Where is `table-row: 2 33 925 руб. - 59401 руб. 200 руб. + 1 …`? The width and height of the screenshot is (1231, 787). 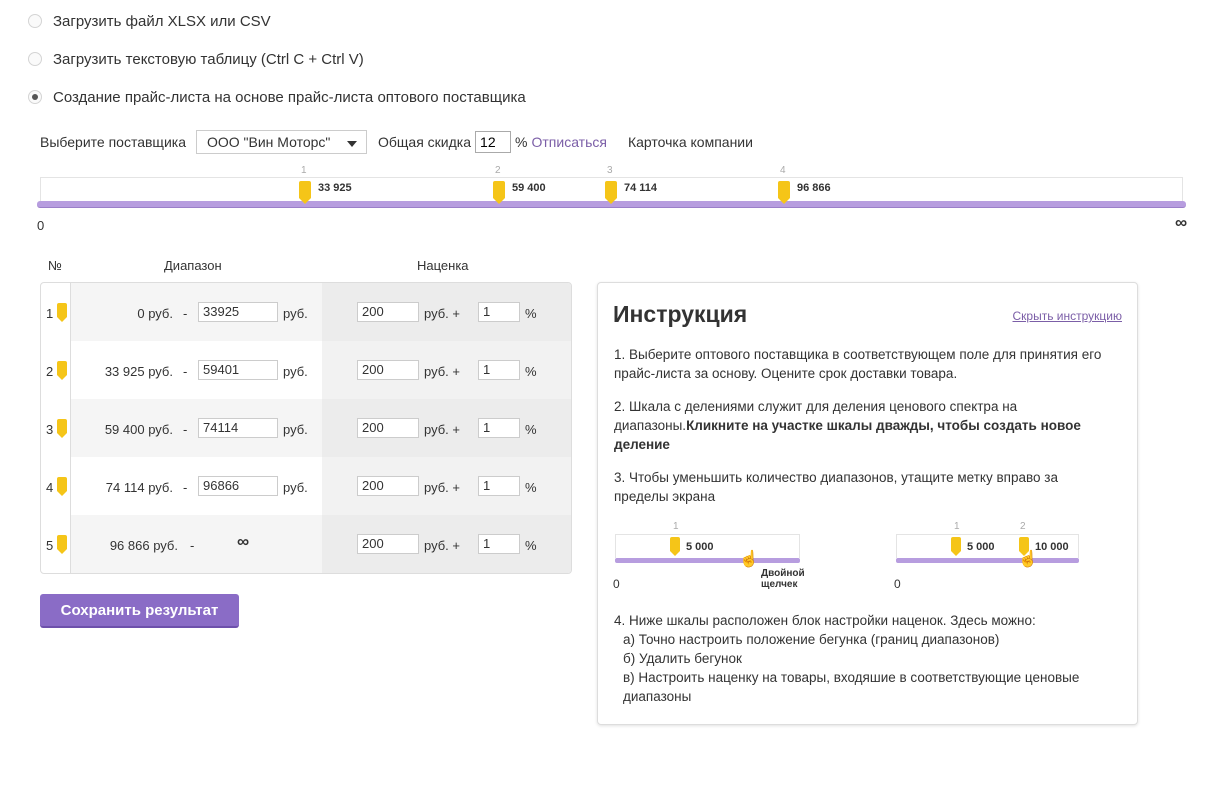
table-row: 2 33 925 руб. - 59401 руб. 200 руб. + 1 … is located at coordinates (306, 370).